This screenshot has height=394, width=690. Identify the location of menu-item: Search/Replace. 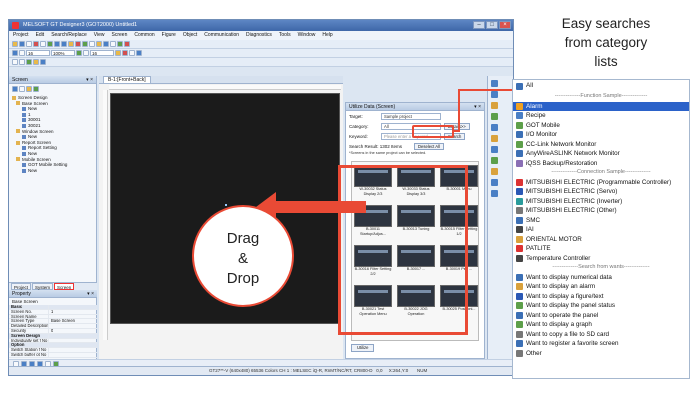
(69, 35).